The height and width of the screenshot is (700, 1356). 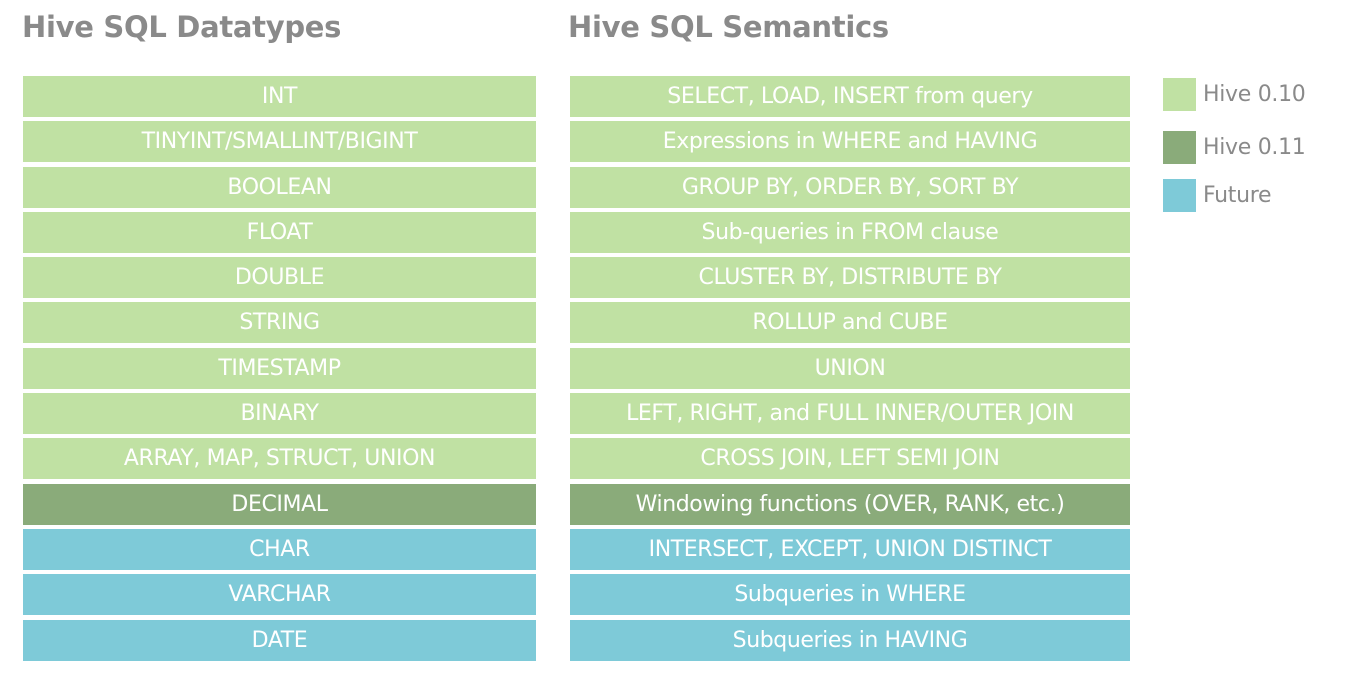 What do you see at coordinates (279, 142) in the screenshot?
I see `datatypes-row: TINYINT/SMALLINT/BIGINT` at bounding box center [279, 142].